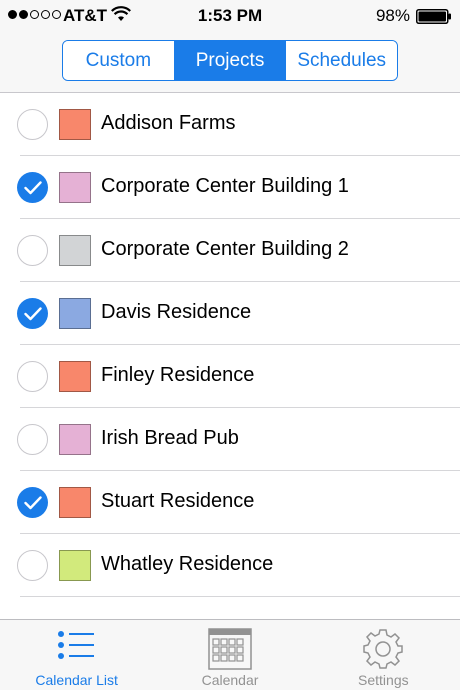 The width and height of the screenshot is (460, 690). I want to click on project-name: Whatley Residence, so click(187, 564).